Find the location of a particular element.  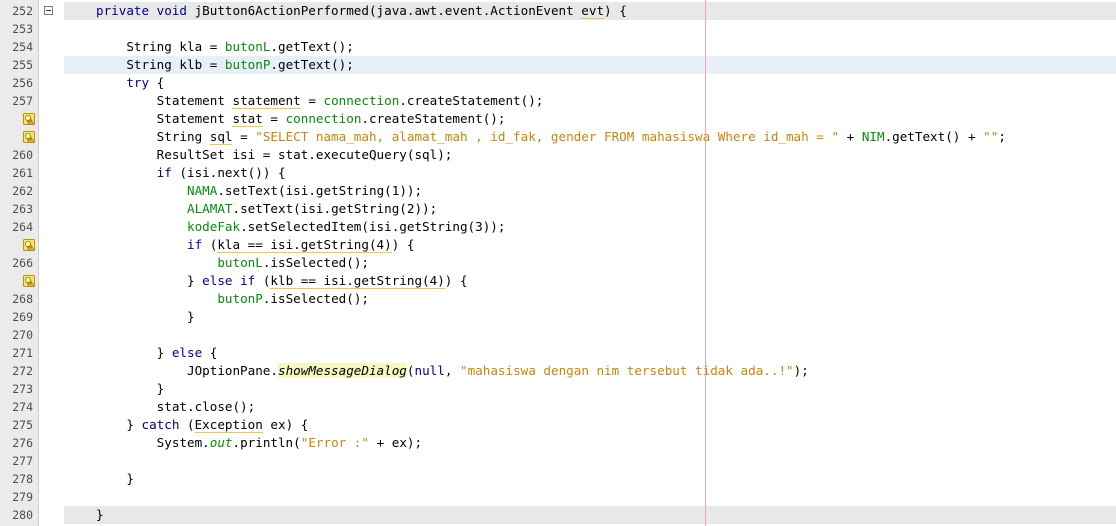

code-line: 270 is located at coordinates (558, 335).